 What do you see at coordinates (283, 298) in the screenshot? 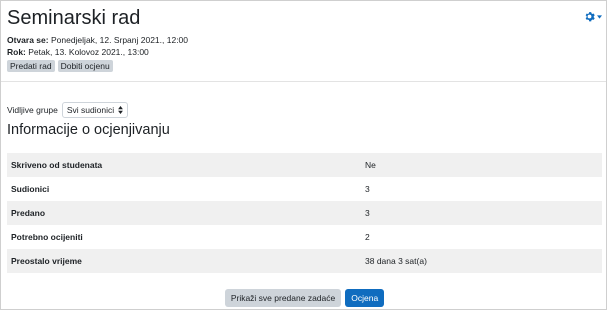
I see `view-all-submissions-button: Prikaži sve predane zadaće` at bounding box center [283, 298].